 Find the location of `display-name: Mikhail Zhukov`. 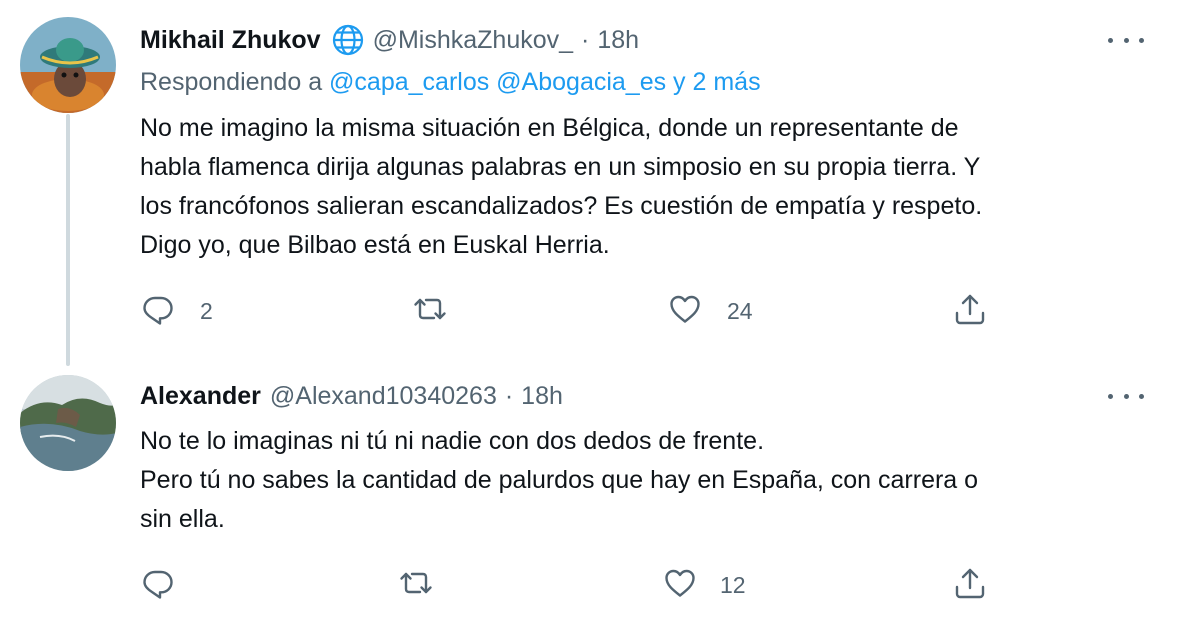

display-name: Mikhail Zhukov is located at coordinates (230, 40).